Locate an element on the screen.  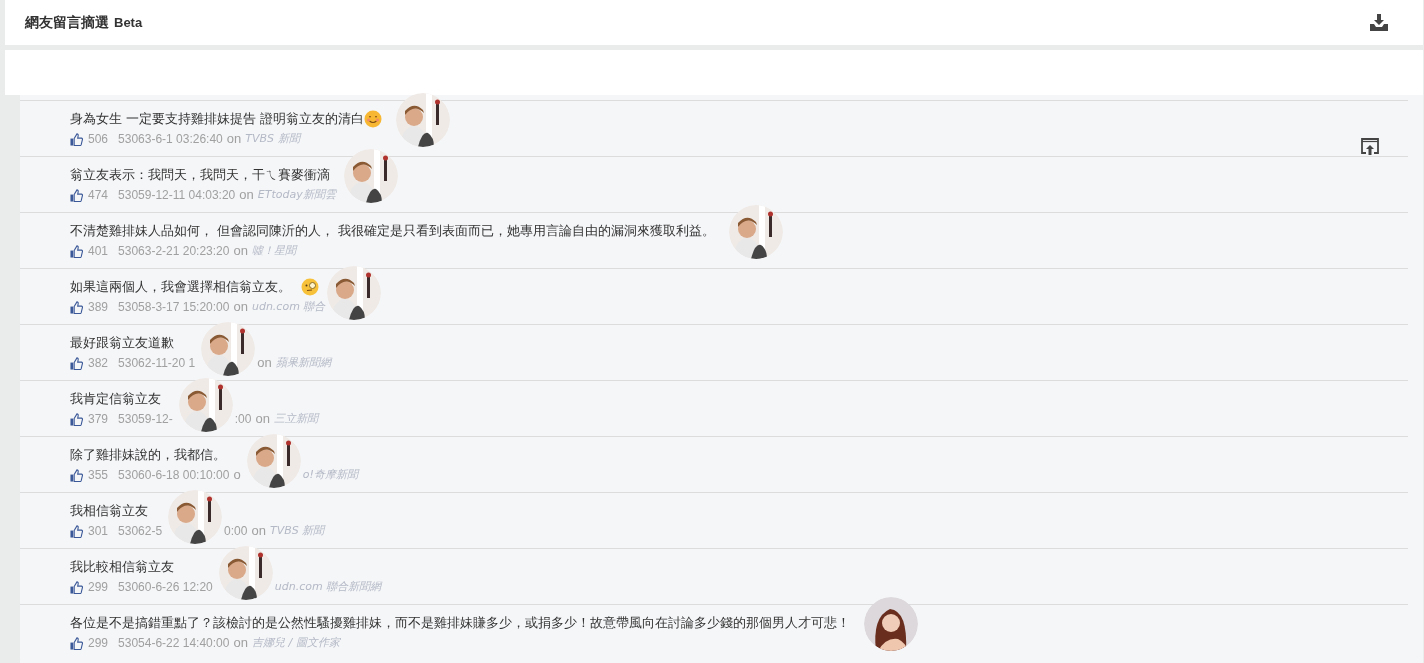
share-button is located at coordinates (1370, 146).